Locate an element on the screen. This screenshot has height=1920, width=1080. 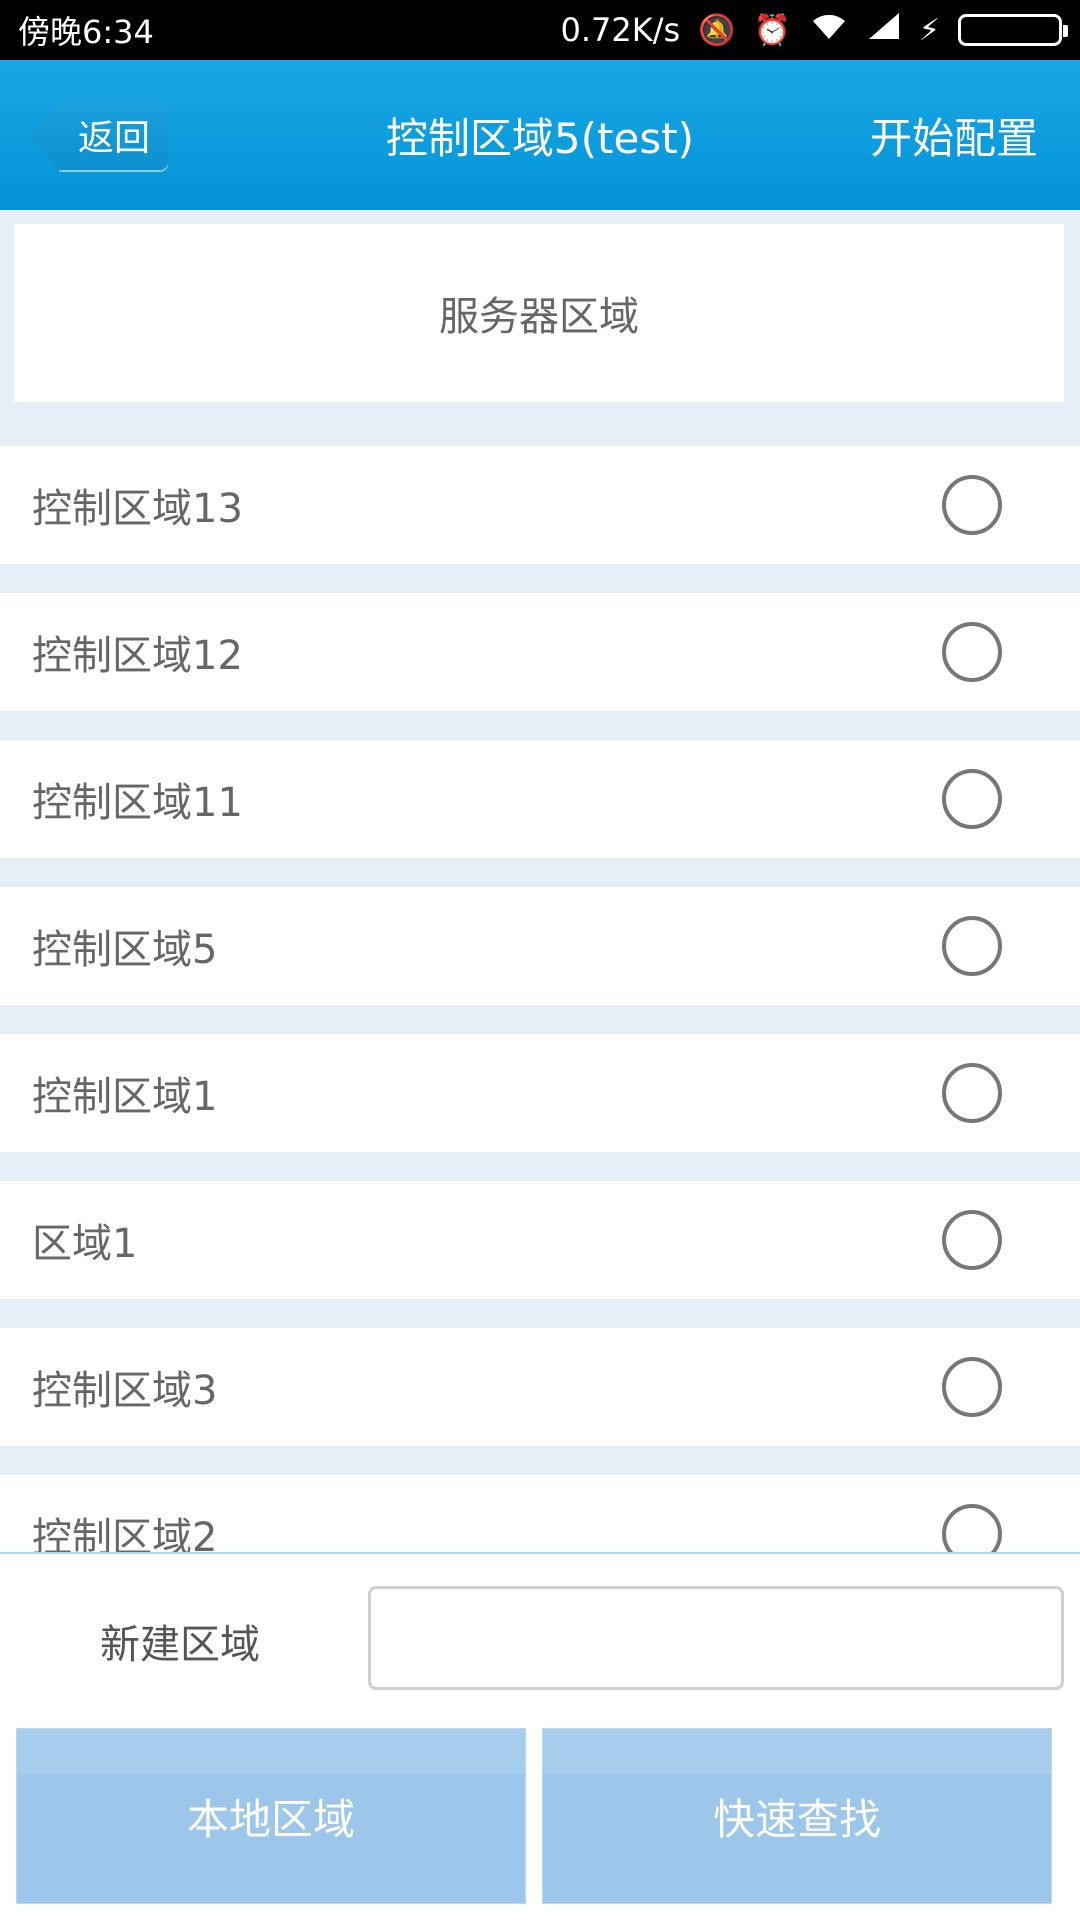
wifi-icon is located at coordinates (829, 30).